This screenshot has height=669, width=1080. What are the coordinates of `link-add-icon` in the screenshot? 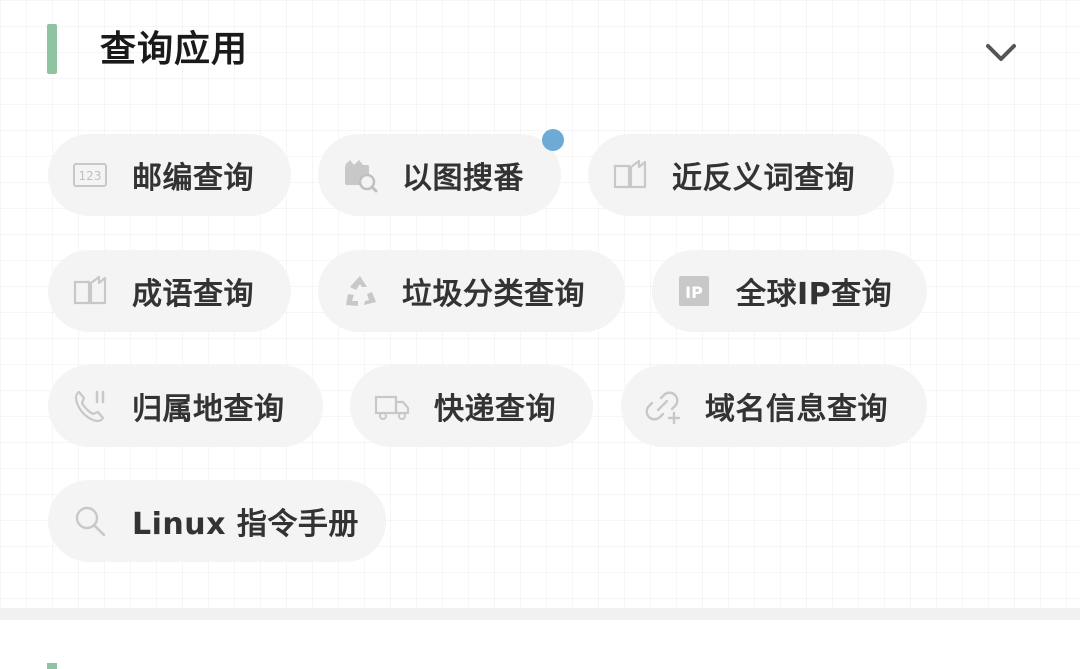 It's located at (663, 406).